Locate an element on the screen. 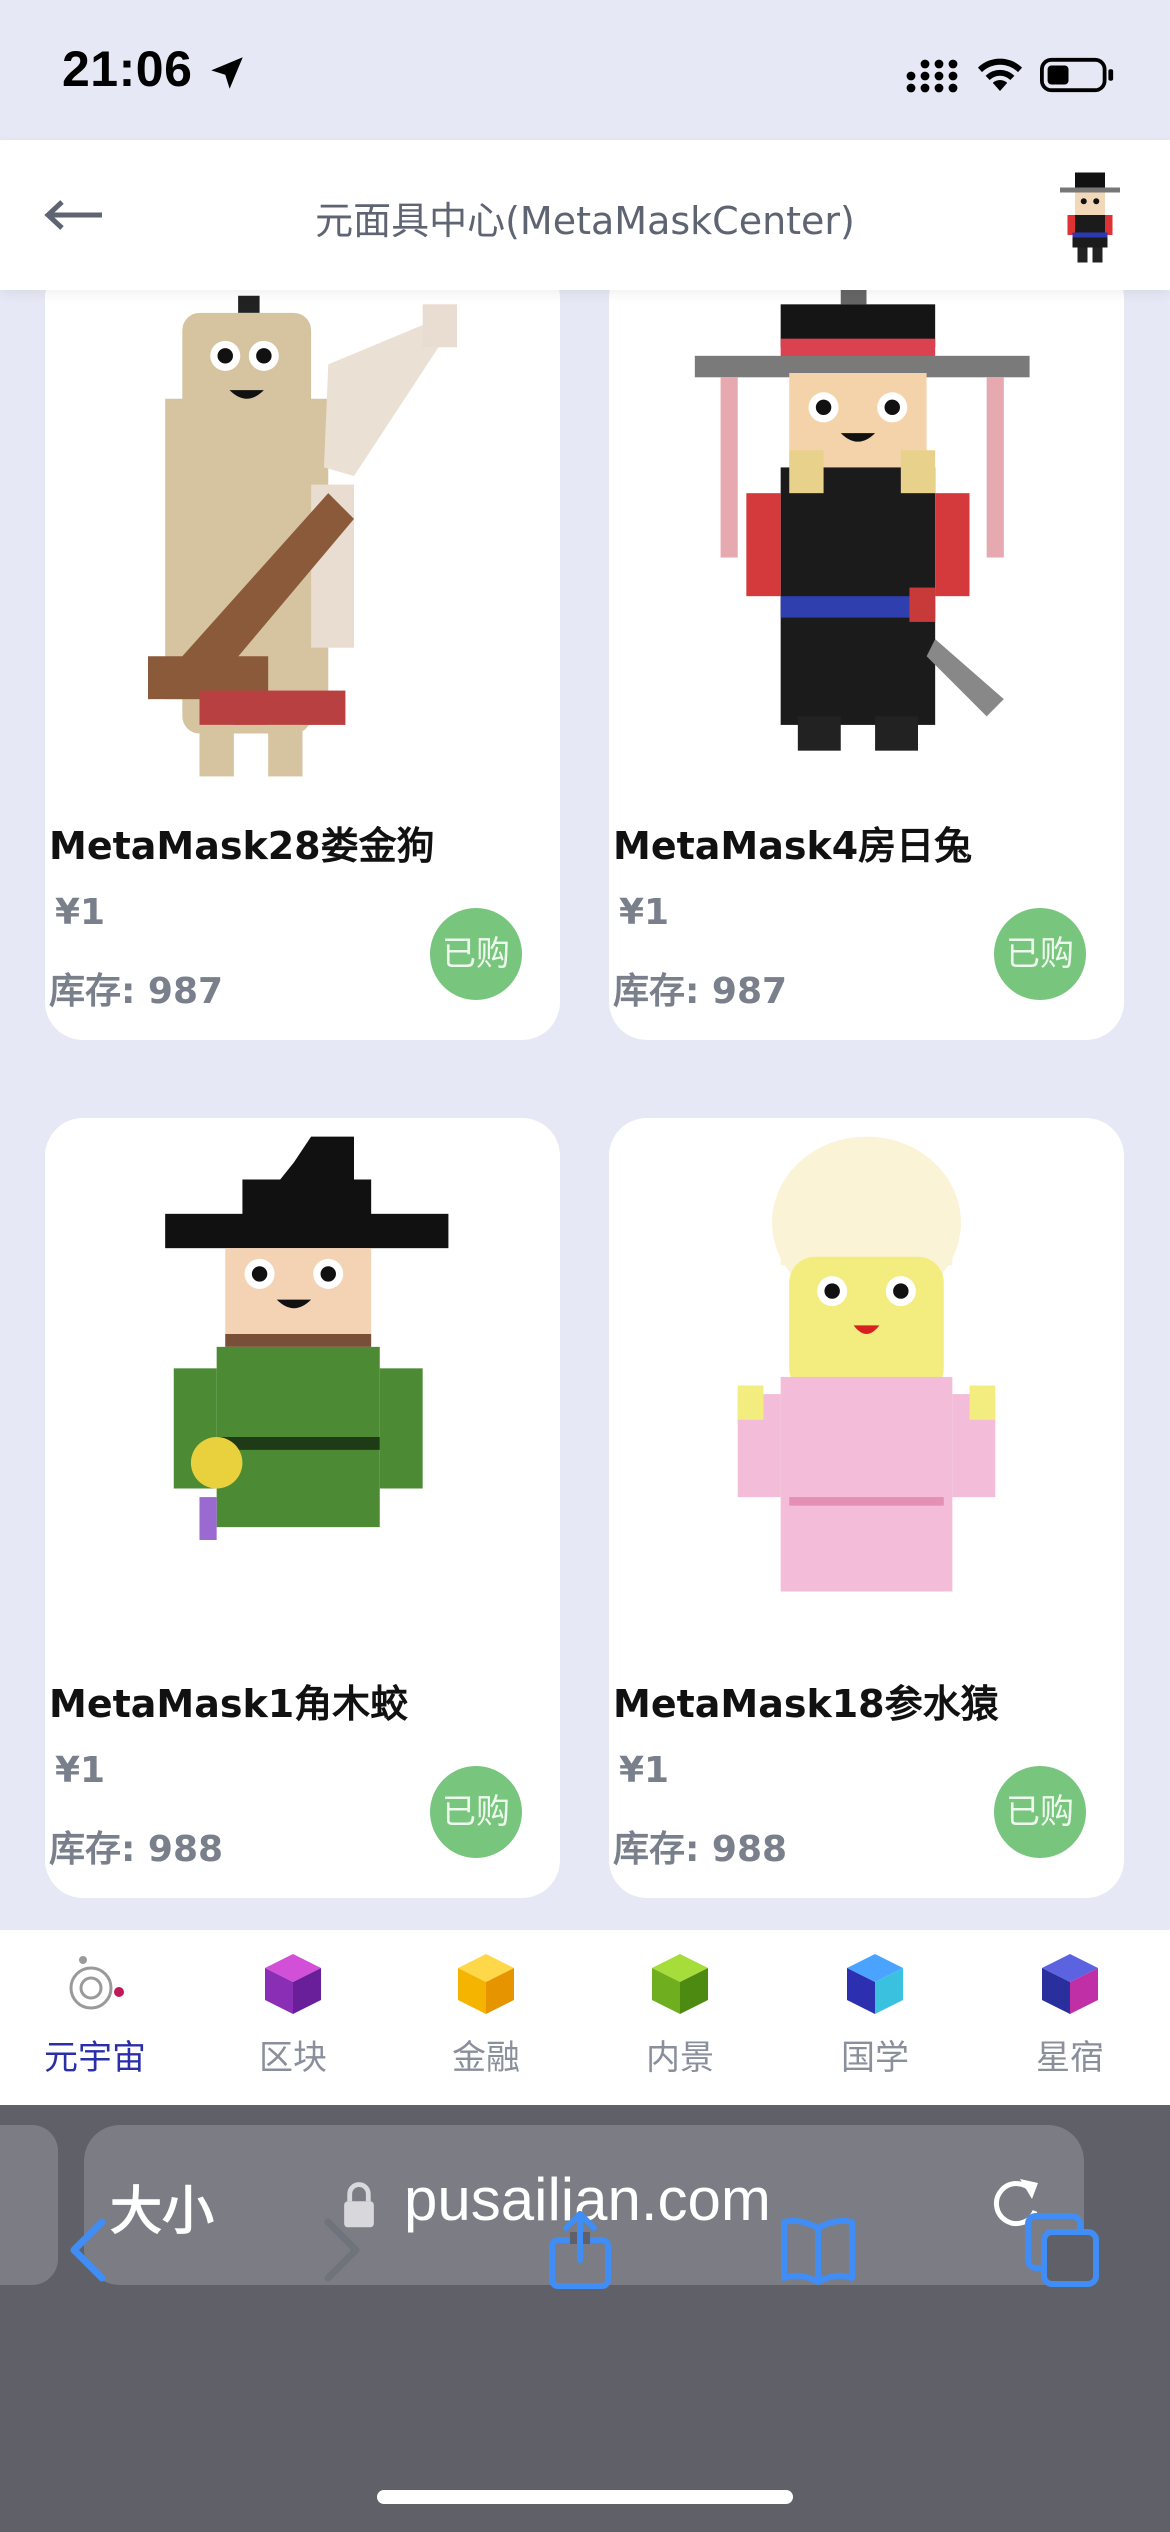  dog-mask-image is located at coordinates (302, 536).